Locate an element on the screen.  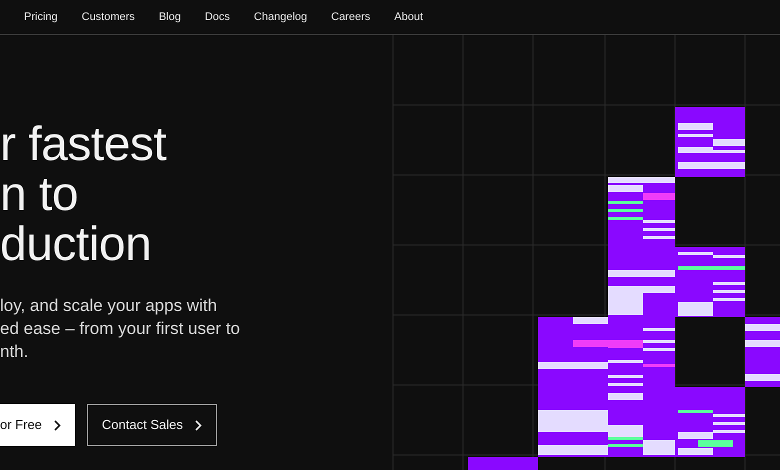
nav-link: Docs is located at coordinates (217, 17).